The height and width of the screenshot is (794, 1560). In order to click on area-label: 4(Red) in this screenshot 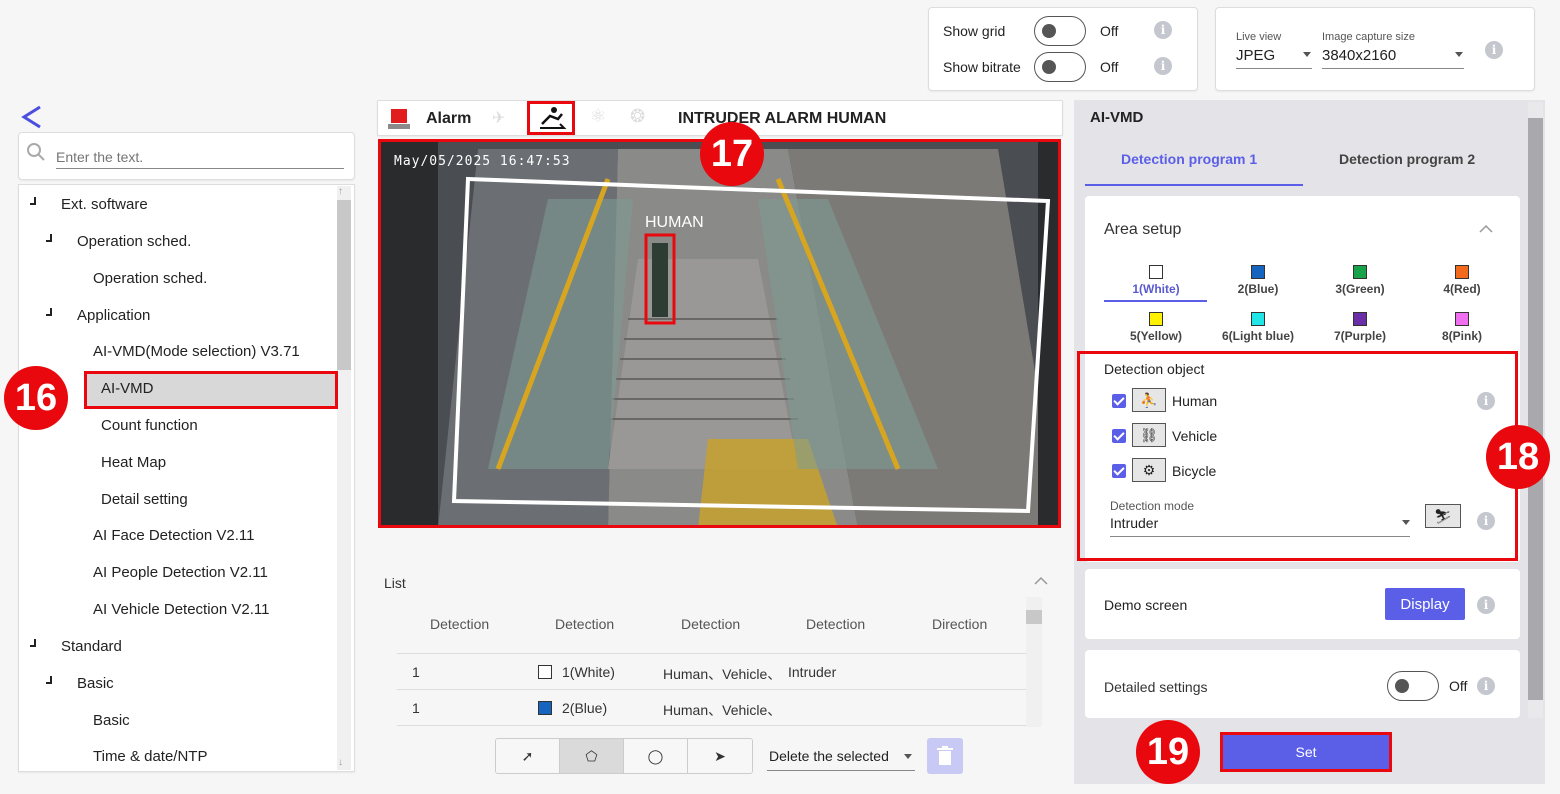, I will do `click(1462, 289)`.